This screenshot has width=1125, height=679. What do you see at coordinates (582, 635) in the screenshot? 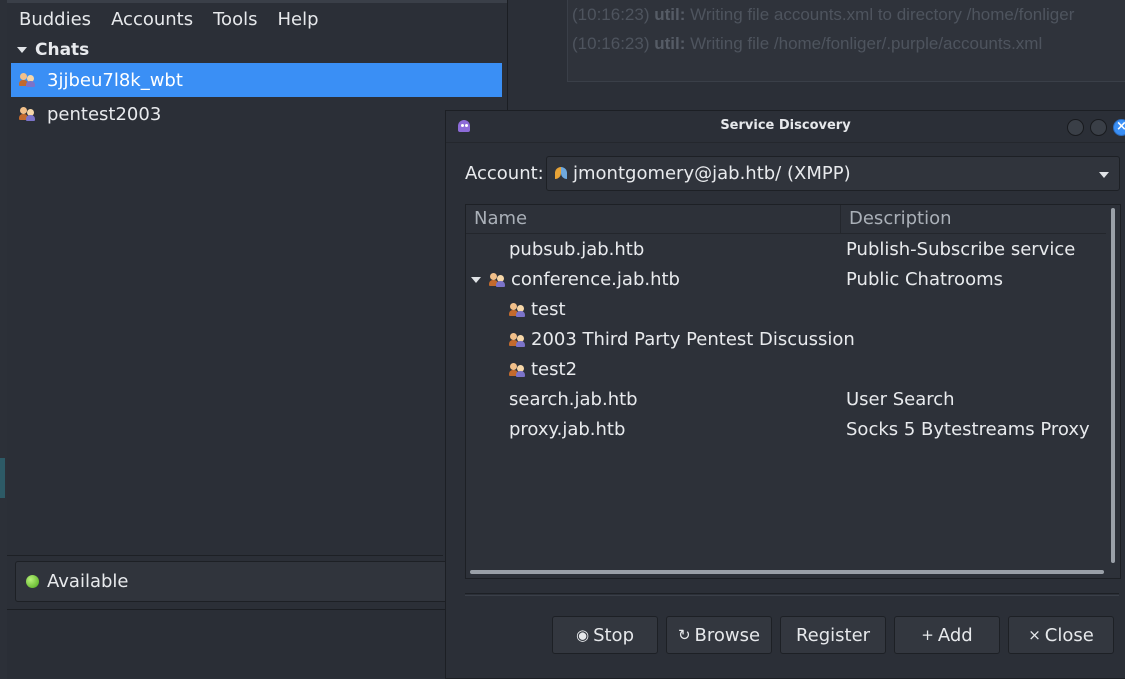
I see `stop-icon: ◉` at bounding box center [582, 635].